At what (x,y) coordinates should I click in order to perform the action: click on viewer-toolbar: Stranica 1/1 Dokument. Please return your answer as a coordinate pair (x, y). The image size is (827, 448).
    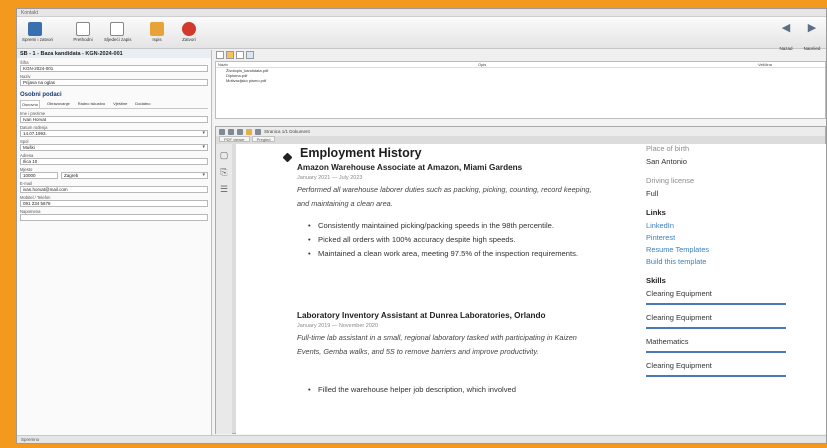
    Looking at the image, I should click on (520, 131).